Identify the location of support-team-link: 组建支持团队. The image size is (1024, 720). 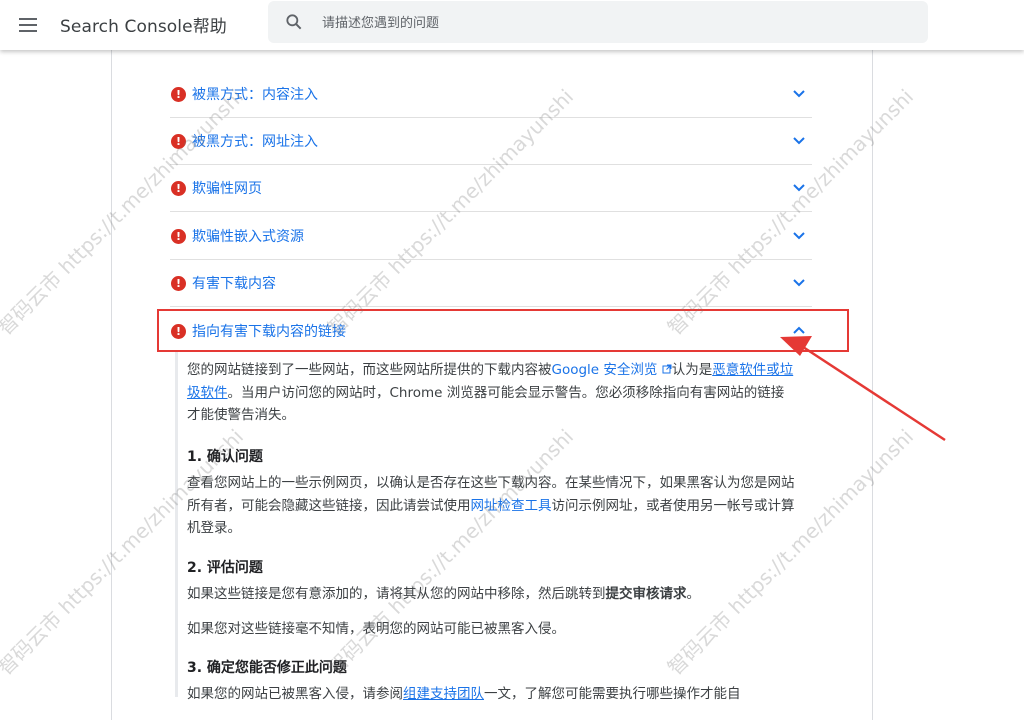
(443, 694).